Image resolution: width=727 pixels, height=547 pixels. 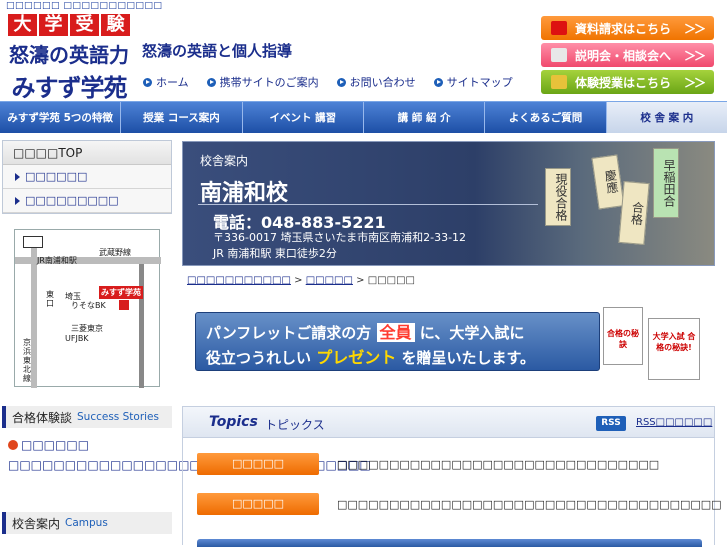 What do you see at coordinates (224, 161) in the screenshot?
I see `banner-label: 校舎案内` at bounding box center [224, 161].